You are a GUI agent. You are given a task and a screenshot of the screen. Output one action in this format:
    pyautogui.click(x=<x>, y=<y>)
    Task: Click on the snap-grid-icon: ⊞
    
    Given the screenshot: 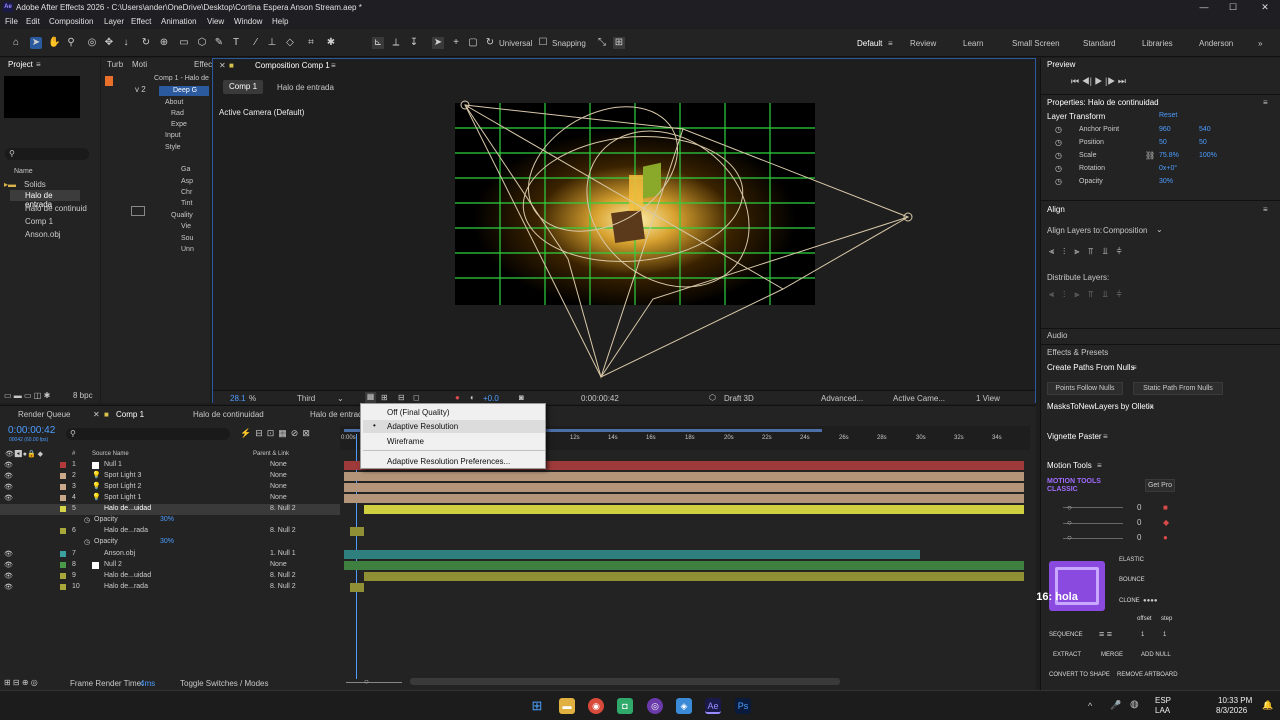 What is the action you would take?
    pyautogui.click(x=619, y=43)
    